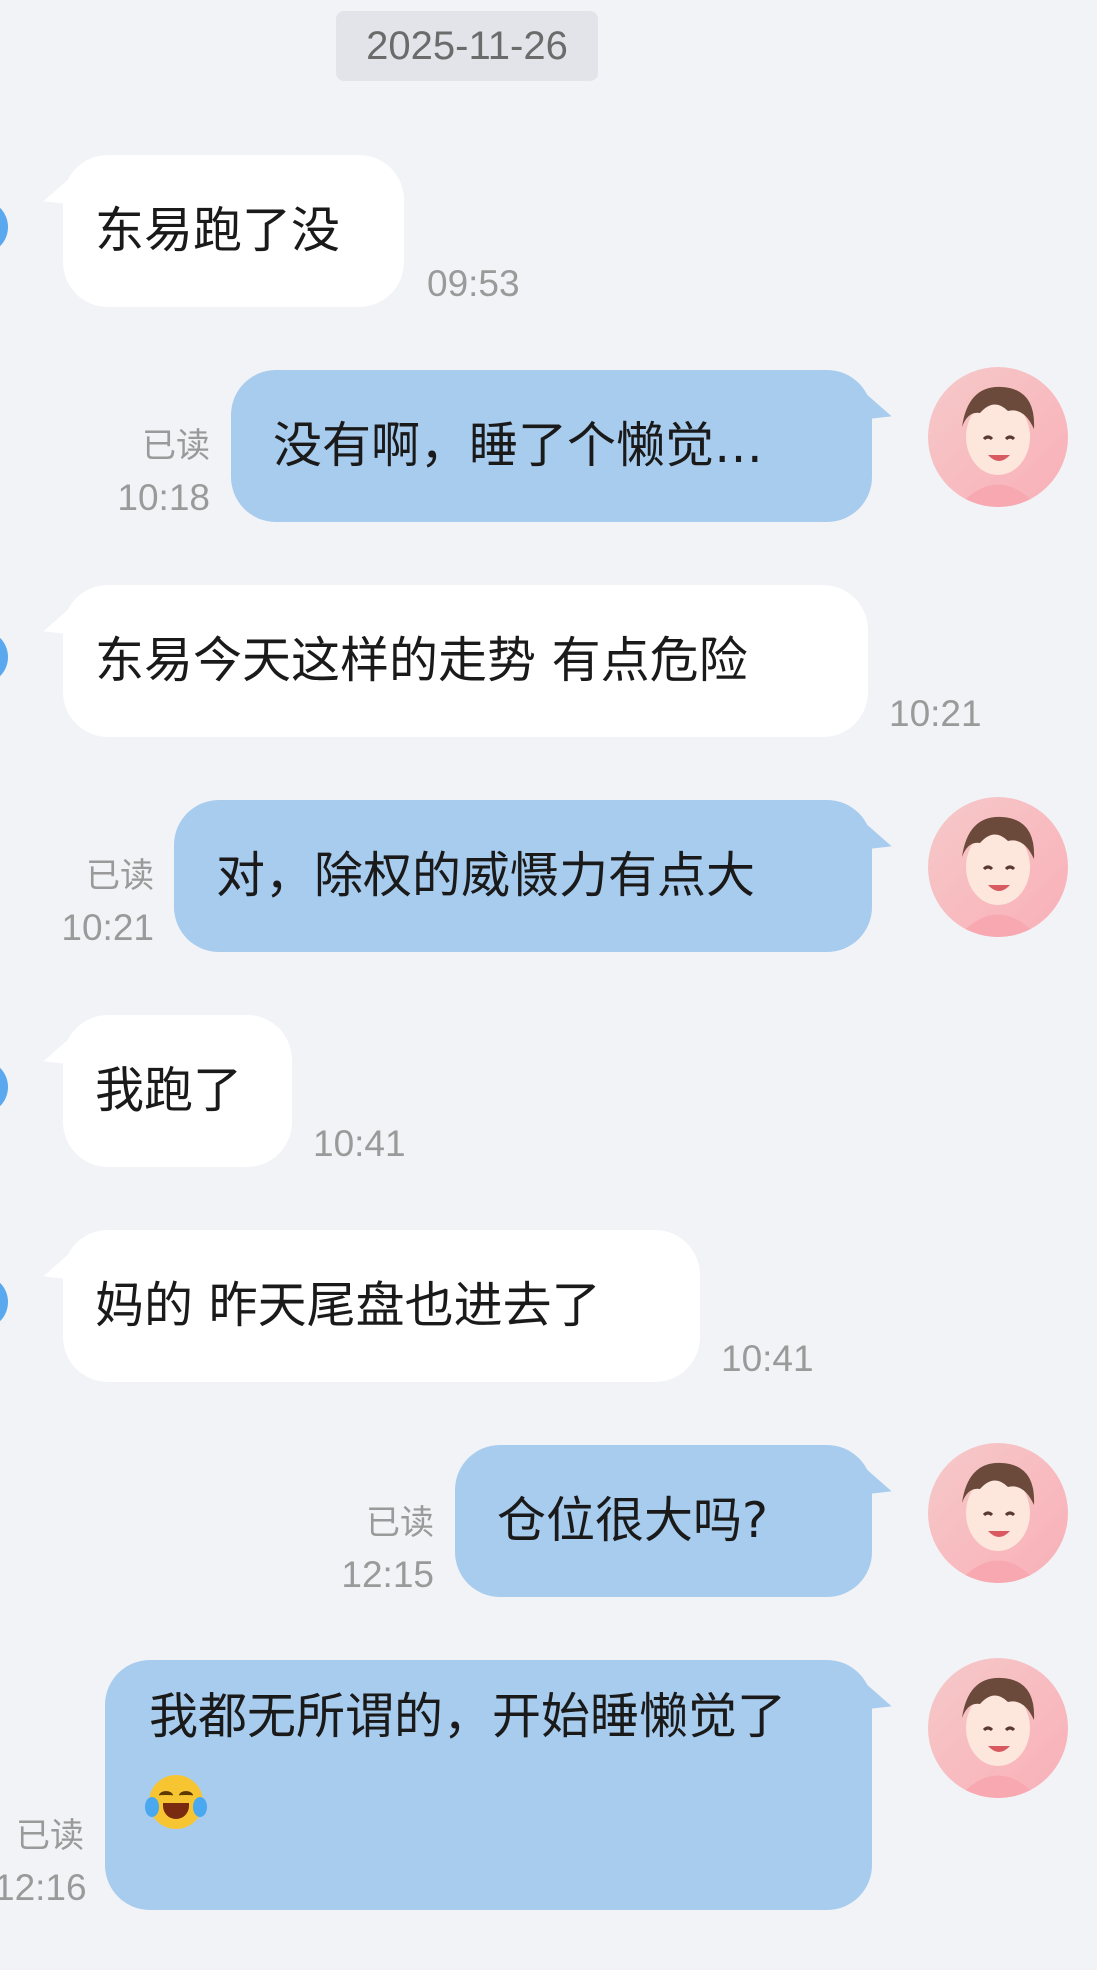 The height and width of the screenshot is (1970, 1097). Describe the element at coordinates (488, 1785) in the screenshot. I see `message-bubble-outgoing: 我都无所谓的，开始睡懒觉了` at that location.